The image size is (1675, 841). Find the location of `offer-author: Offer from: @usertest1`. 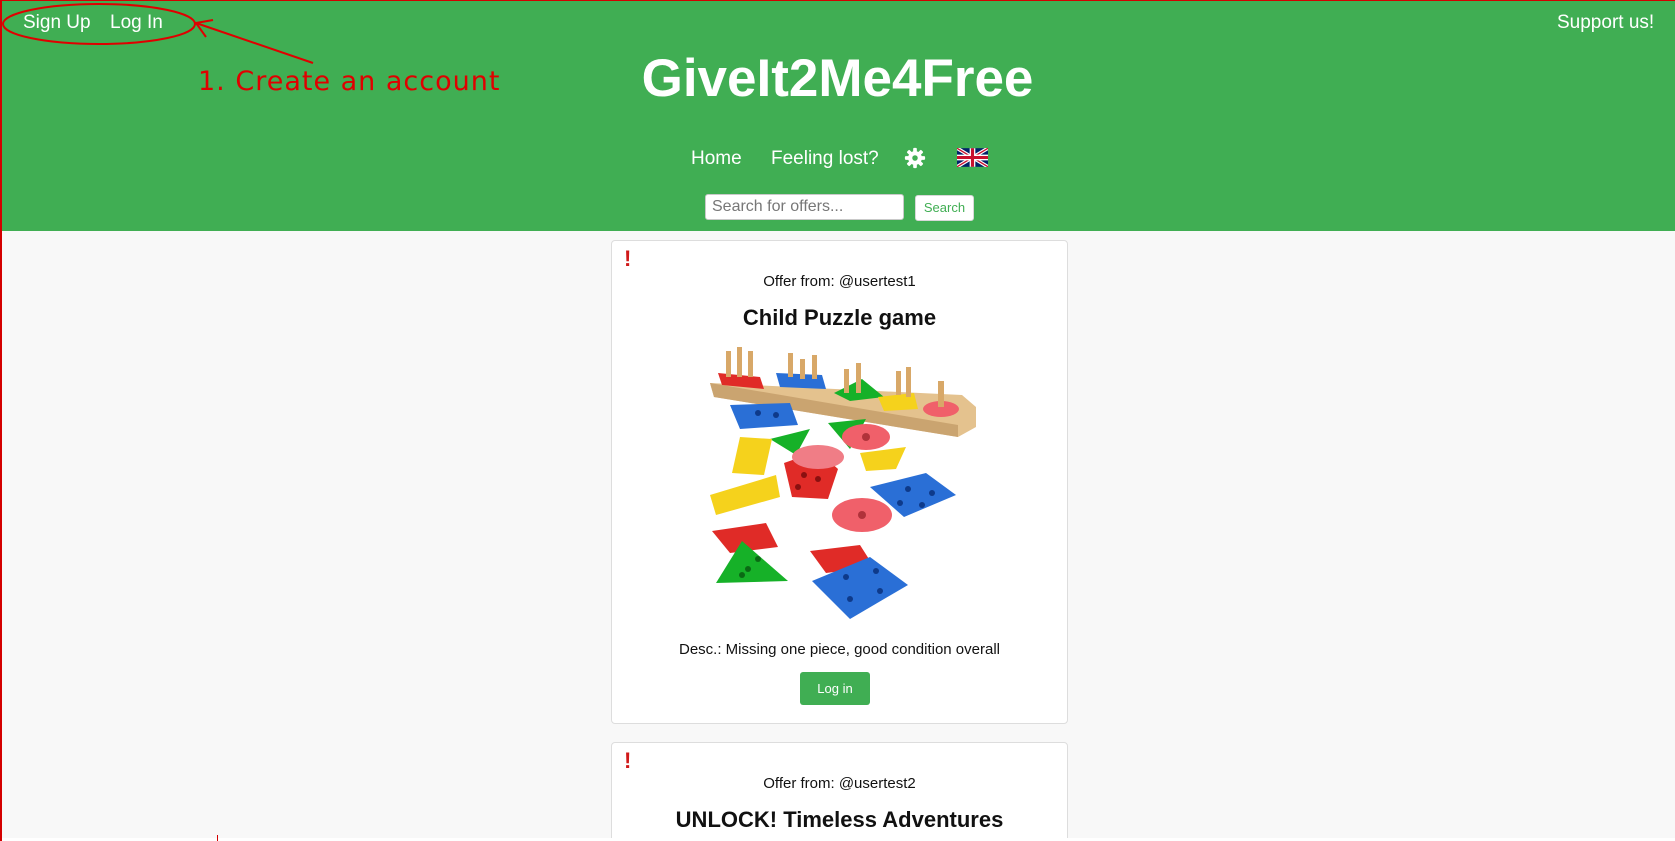

offer-author: Offer from: @usertest1 is located at coordinates (839, 281).